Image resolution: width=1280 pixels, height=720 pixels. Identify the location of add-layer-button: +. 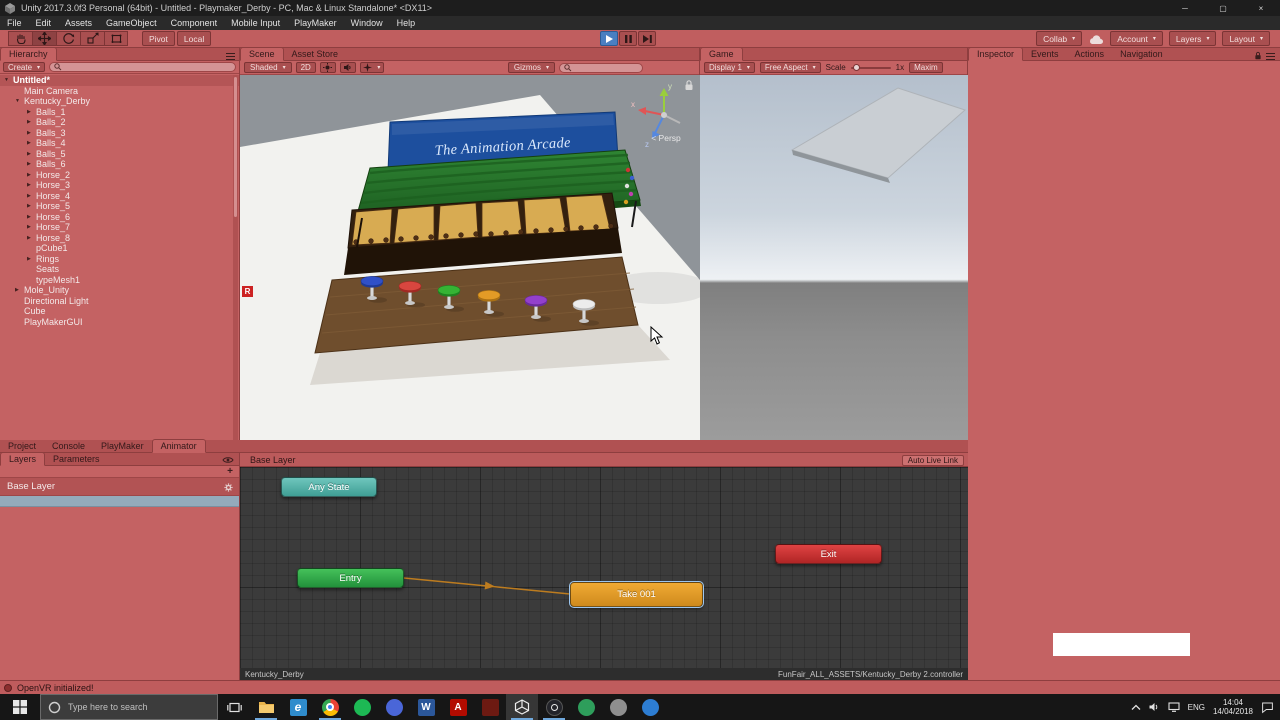
(230, 471).